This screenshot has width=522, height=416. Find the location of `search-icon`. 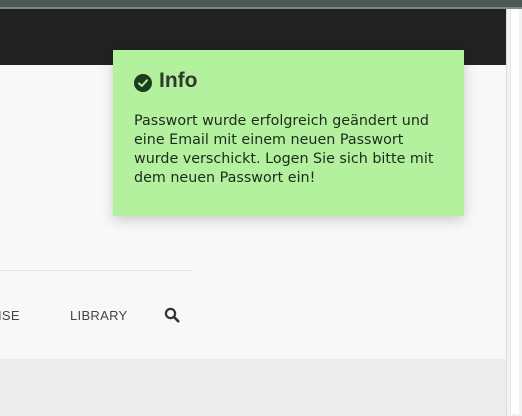

search-icon is located at coordinates (172, 315).